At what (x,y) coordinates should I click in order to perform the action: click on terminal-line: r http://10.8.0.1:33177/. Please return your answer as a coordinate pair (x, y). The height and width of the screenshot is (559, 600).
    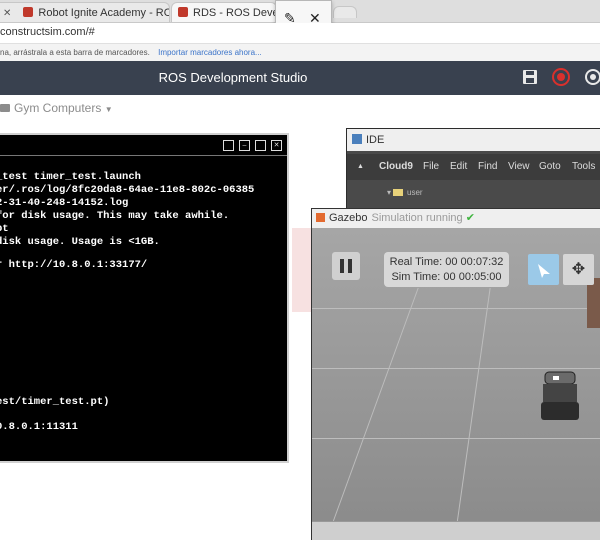
    Looking at the image, I should click on (74, 265).